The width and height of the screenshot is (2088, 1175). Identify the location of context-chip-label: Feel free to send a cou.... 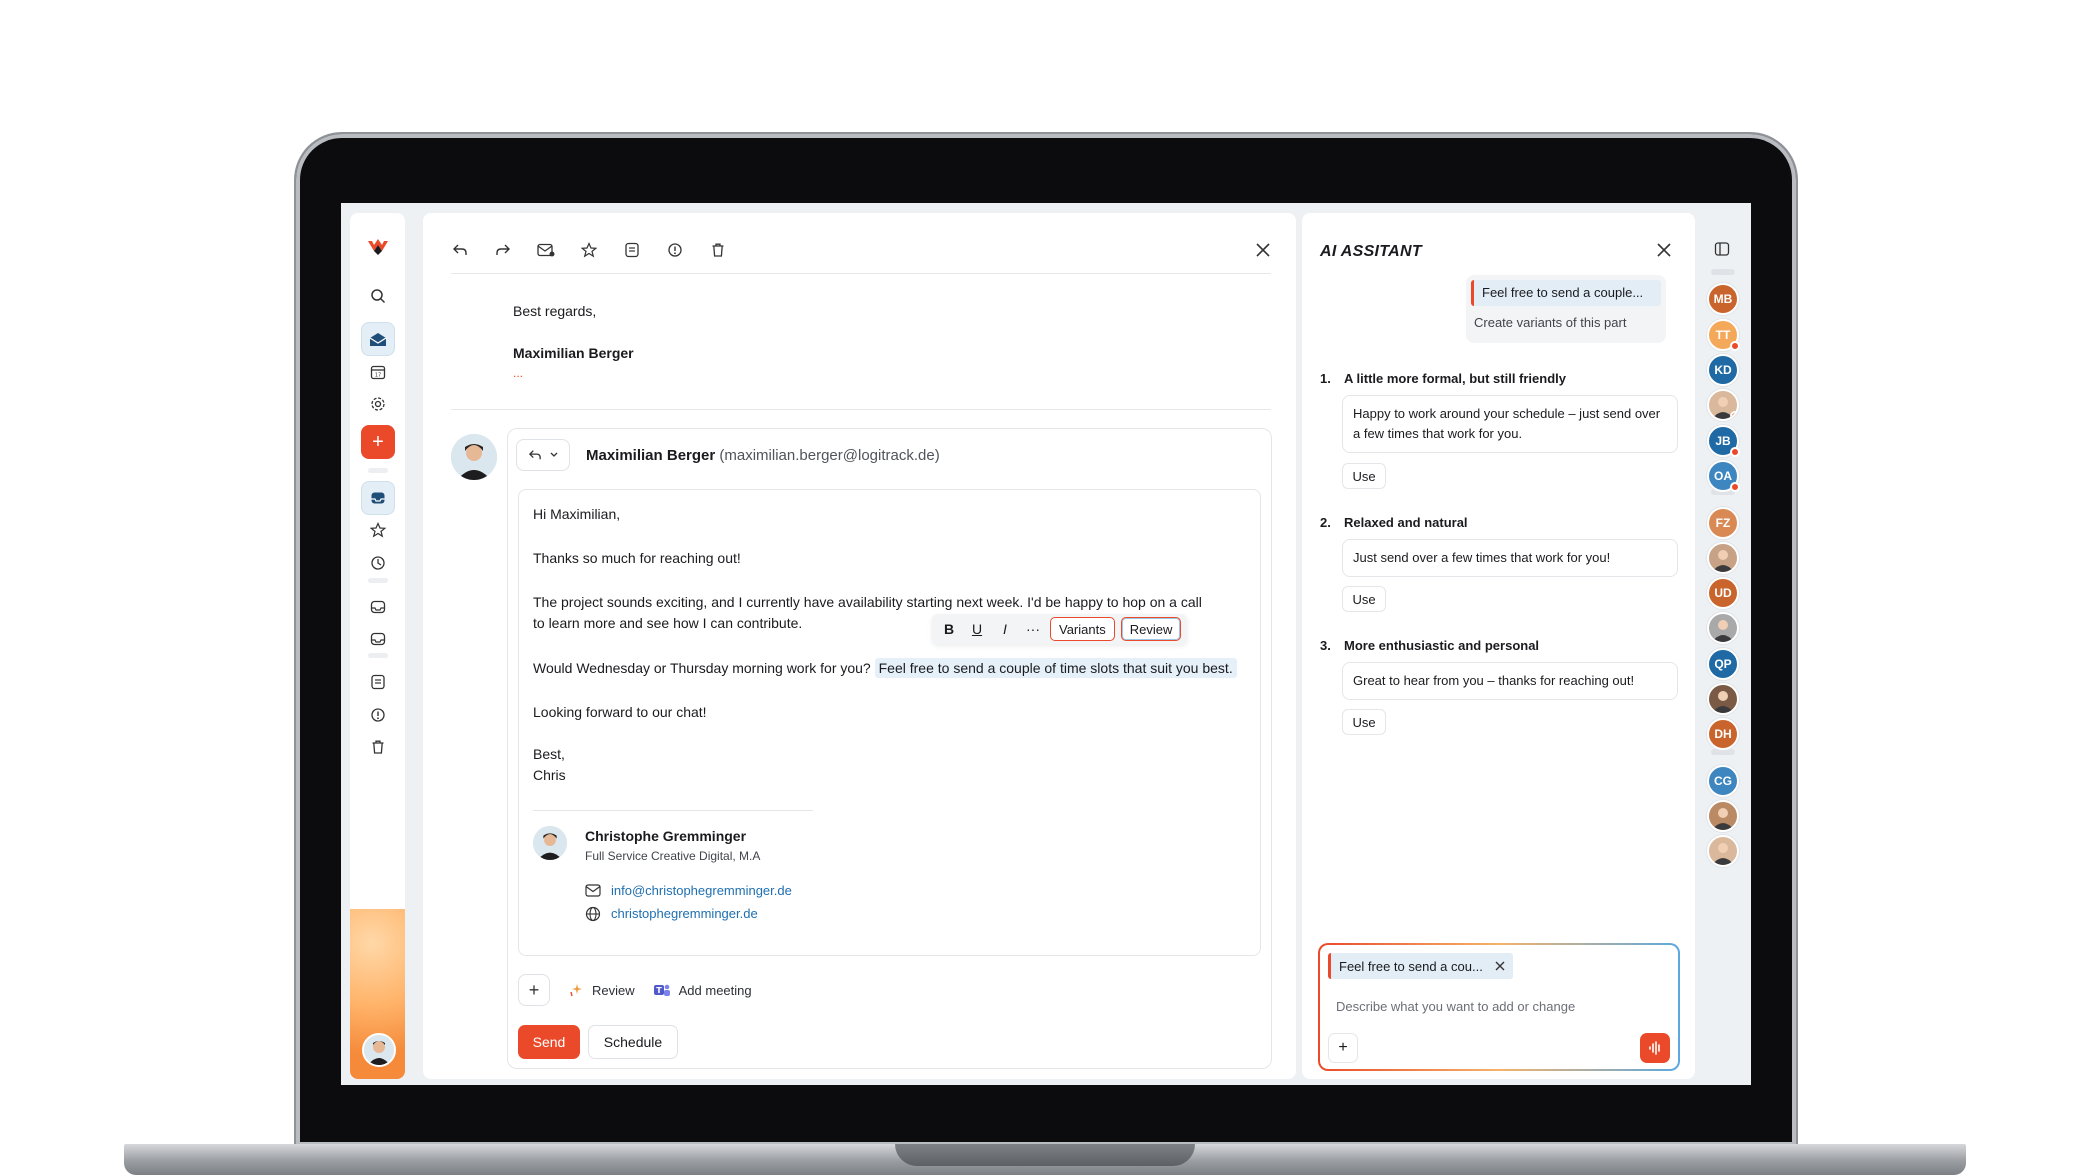
(1411, 966).